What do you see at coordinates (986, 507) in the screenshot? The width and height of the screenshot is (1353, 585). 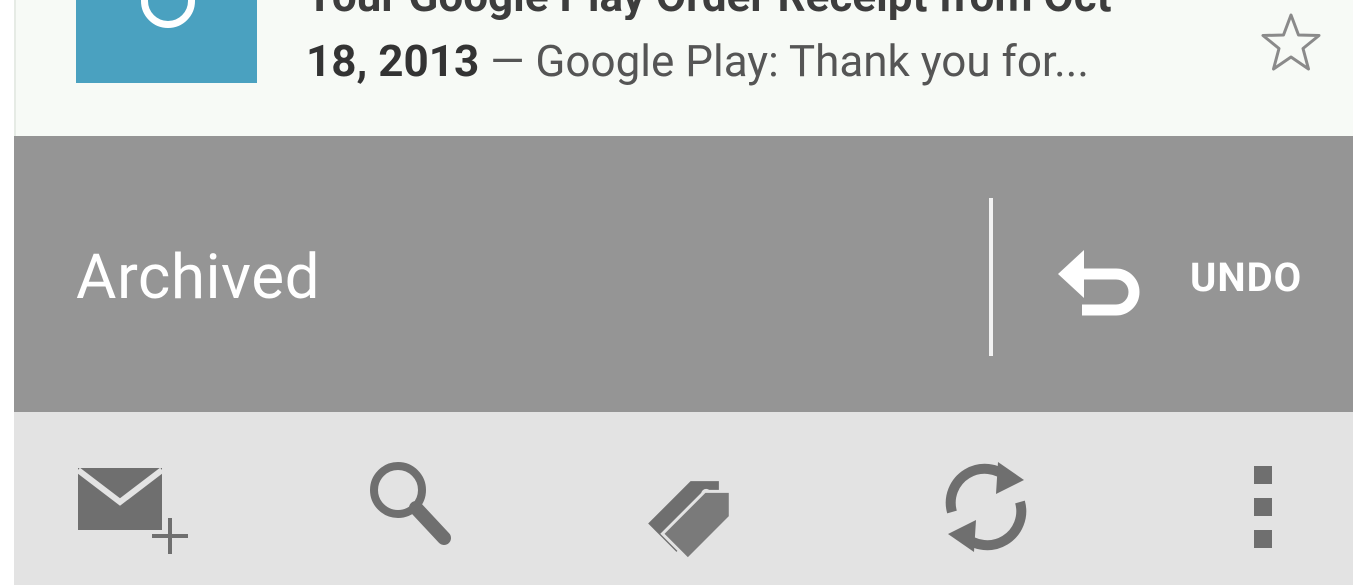 I see `refresh-icon` at bounding box center [986, 507].